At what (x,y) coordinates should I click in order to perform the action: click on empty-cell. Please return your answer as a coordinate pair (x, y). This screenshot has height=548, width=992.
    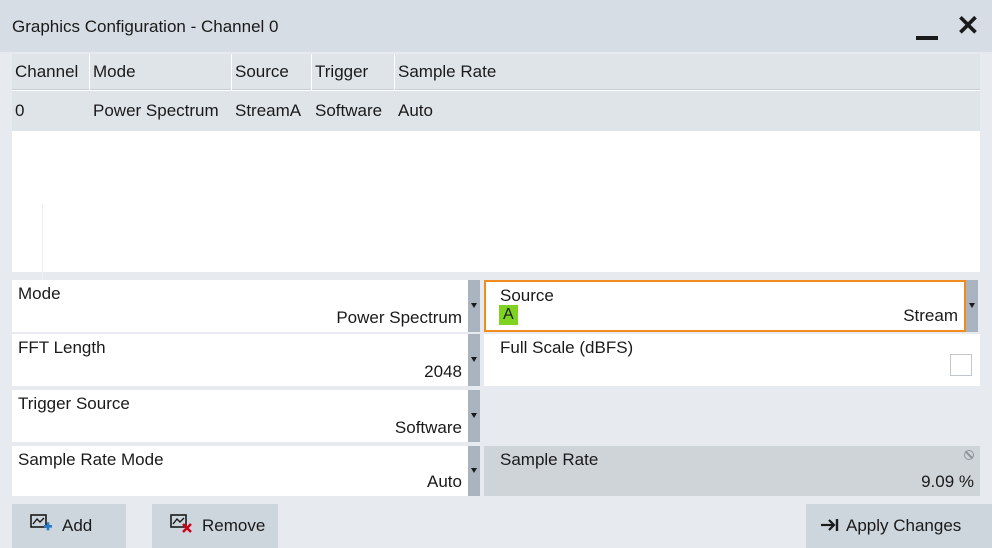
    Looking at the image, I should click on (732, 416).